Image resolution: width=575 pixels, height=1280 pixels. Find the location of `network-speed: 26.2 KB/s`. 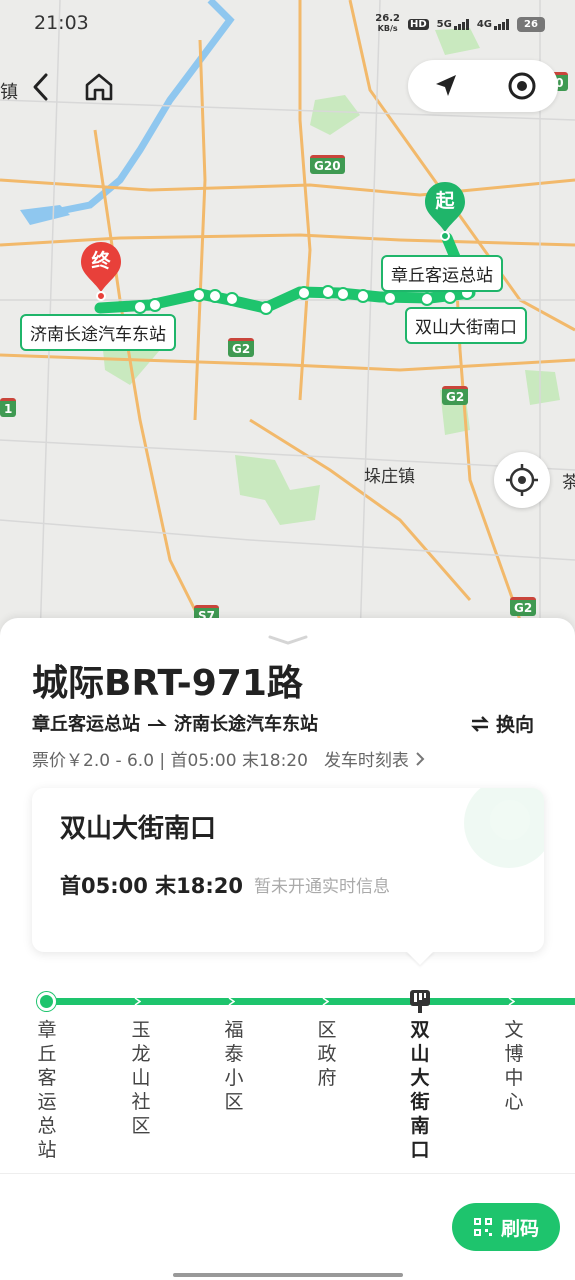

network-speed: 26.2 KB/s is located at coordinates (387, 24).